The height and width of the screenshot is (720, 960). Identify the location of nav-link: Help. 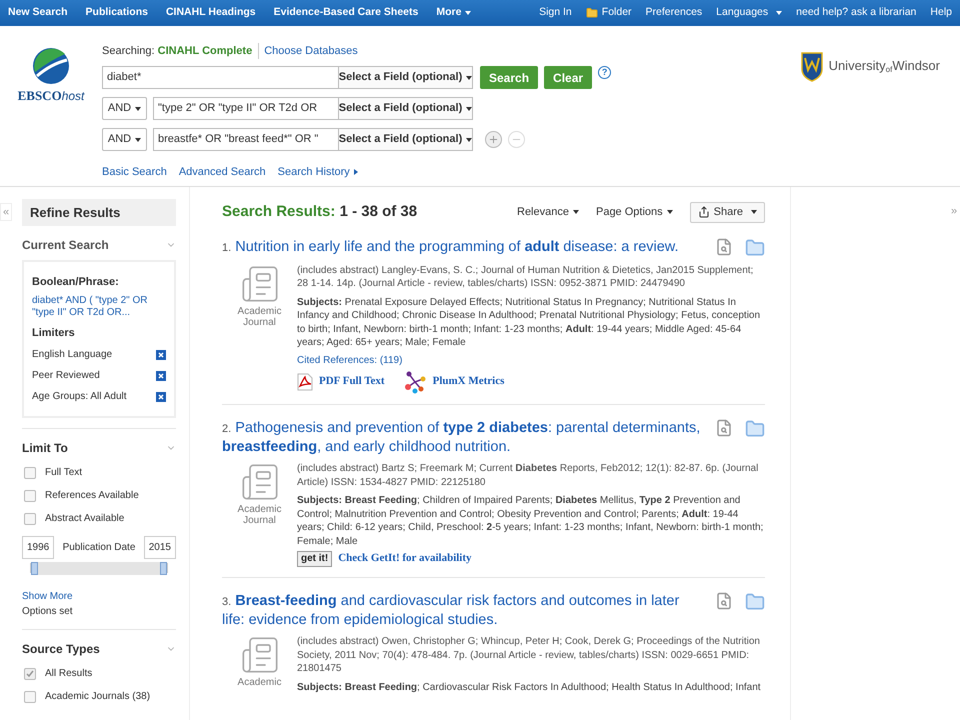
(941, 13).